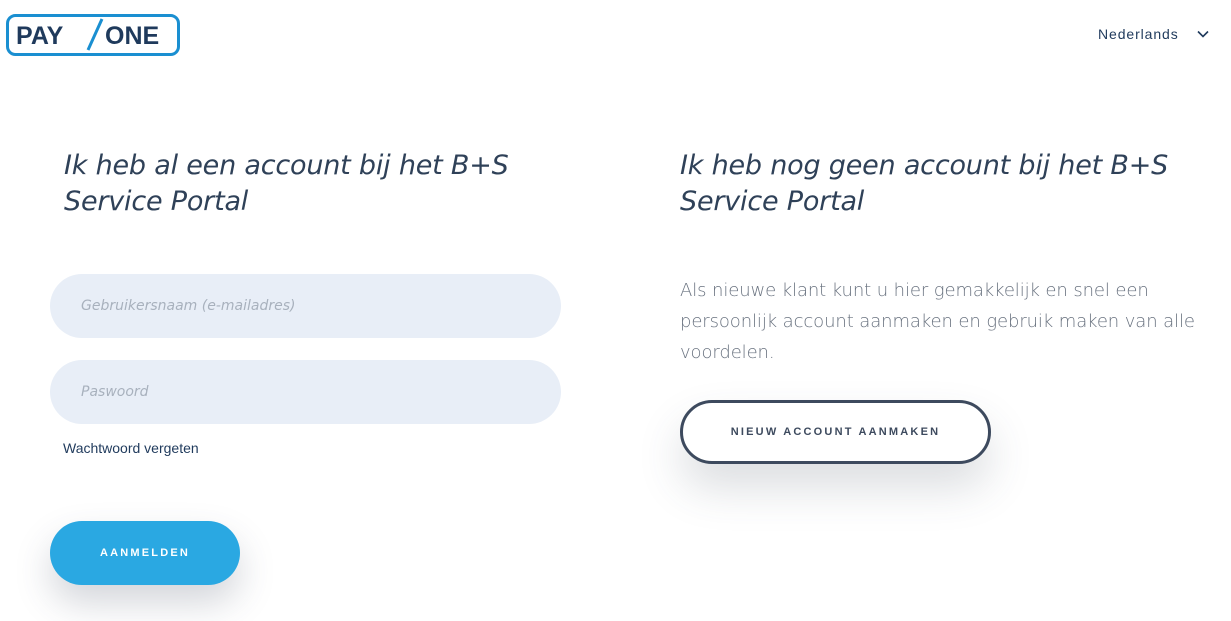 This screenshot has width=1231, height=621. Describe the element at coordinates (835, 432) in the screenshot. I see `create-account-button: NIEUW ACCOUNT AANMAKEN` at that location.